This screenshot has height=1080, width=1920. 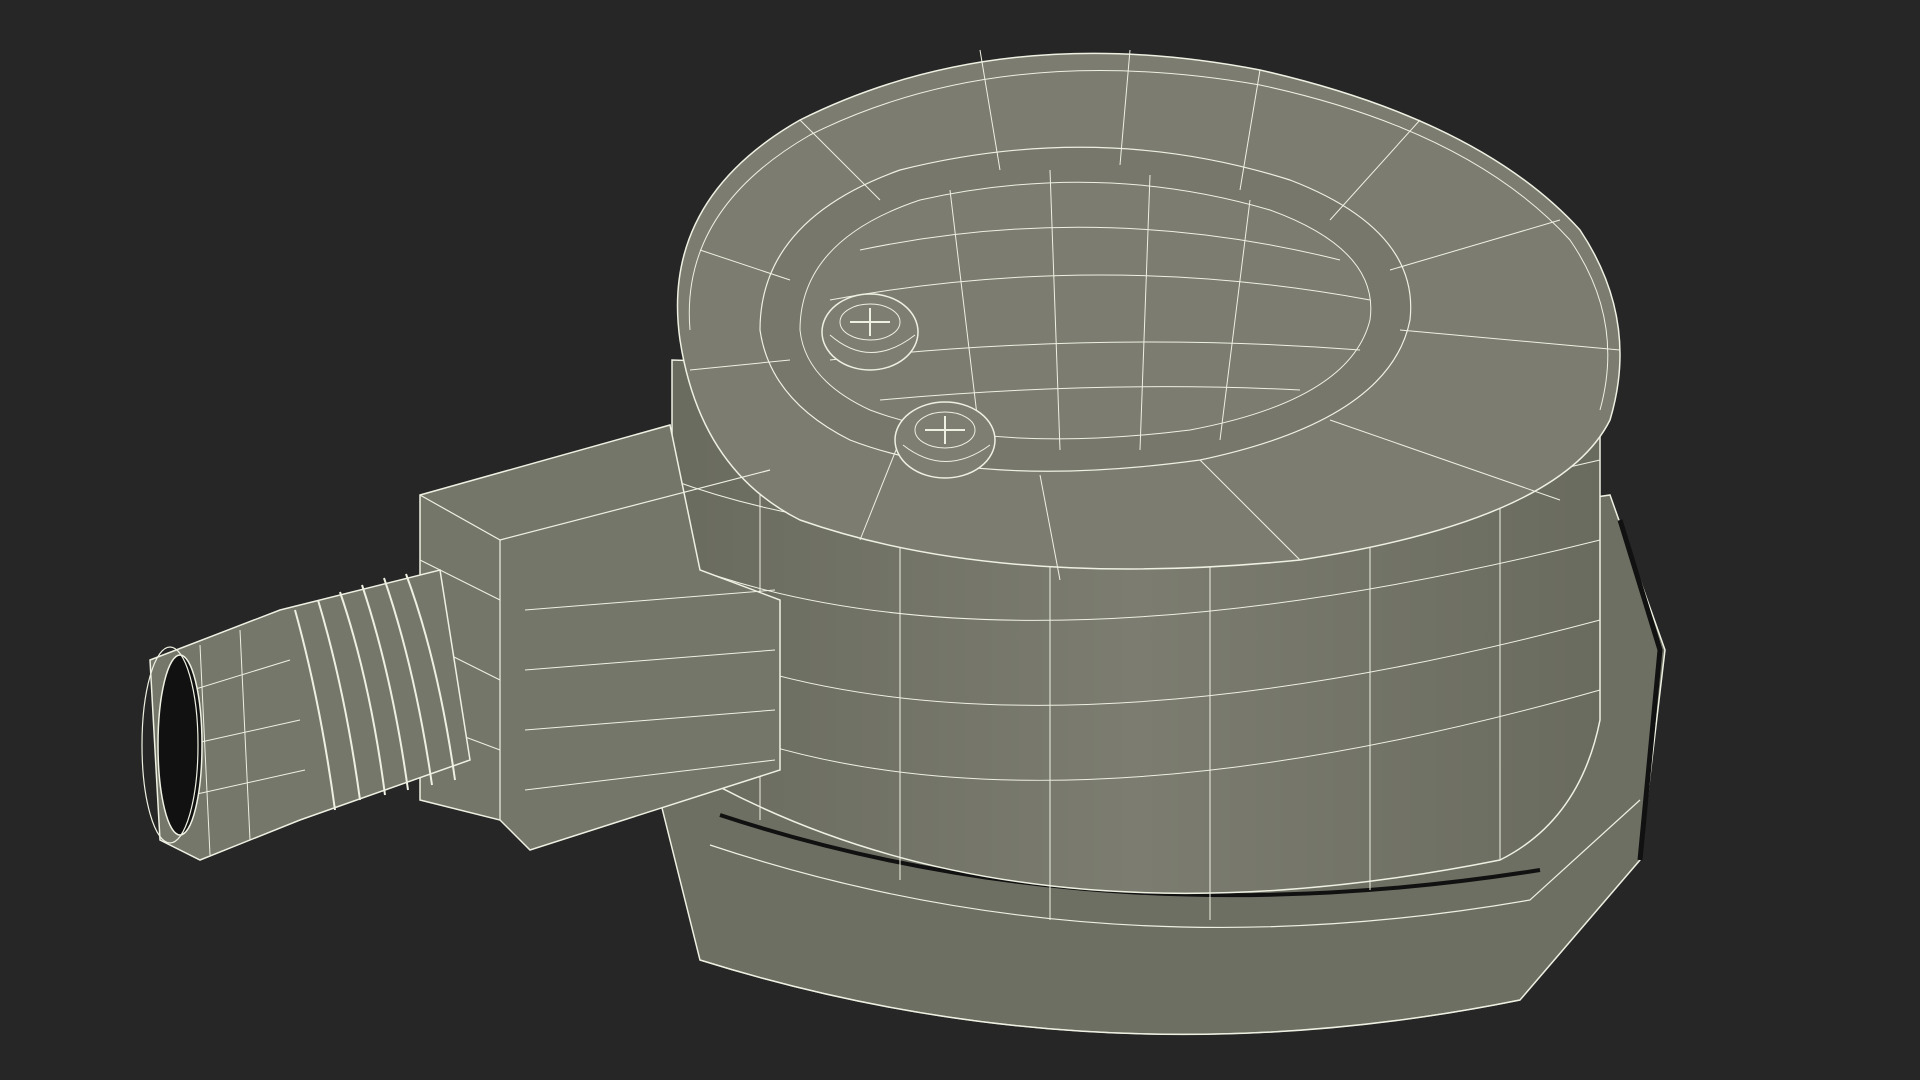 I want to click on threaded-fitting, so click(x=306, y=715).